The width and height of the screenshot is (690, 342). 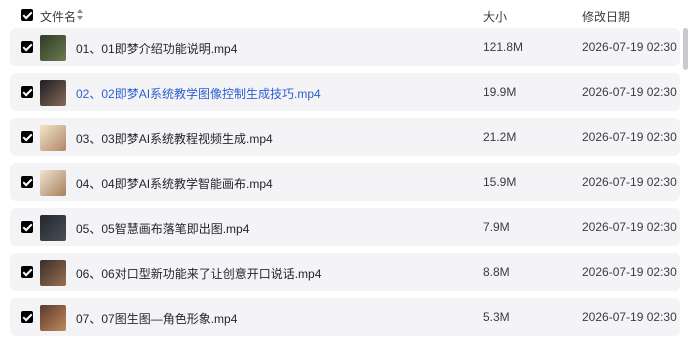 What do you see at coordinates (156, 48) in the screenshot?
I see `file-name: 01、01即梦介绍功能说明.mp4` at bounding box center [156, 48].